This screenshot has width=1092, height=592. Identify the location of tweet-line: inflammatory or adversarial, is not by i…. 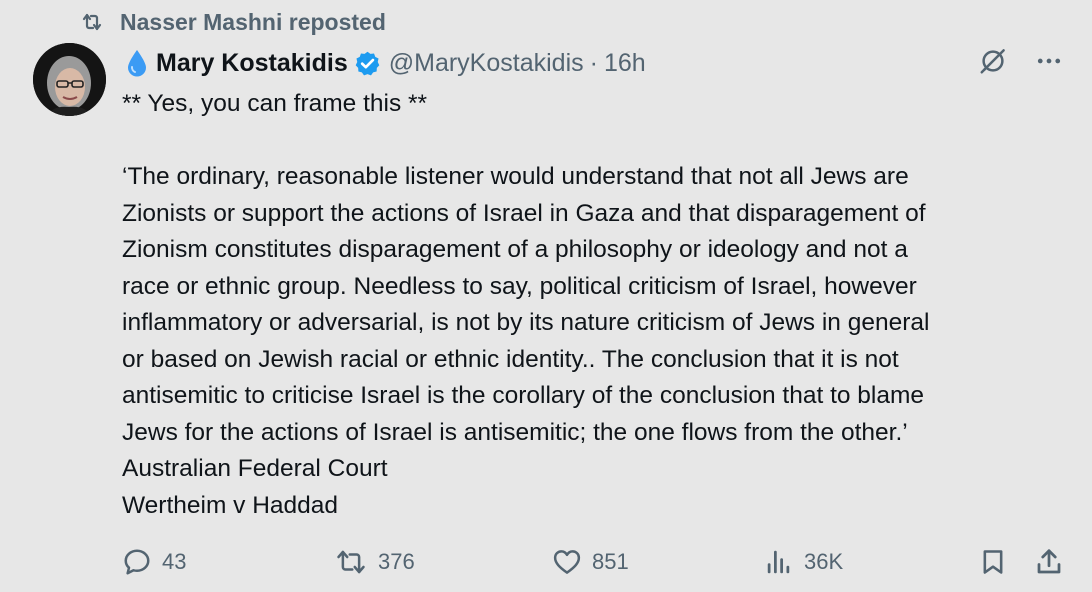
(526, 322).